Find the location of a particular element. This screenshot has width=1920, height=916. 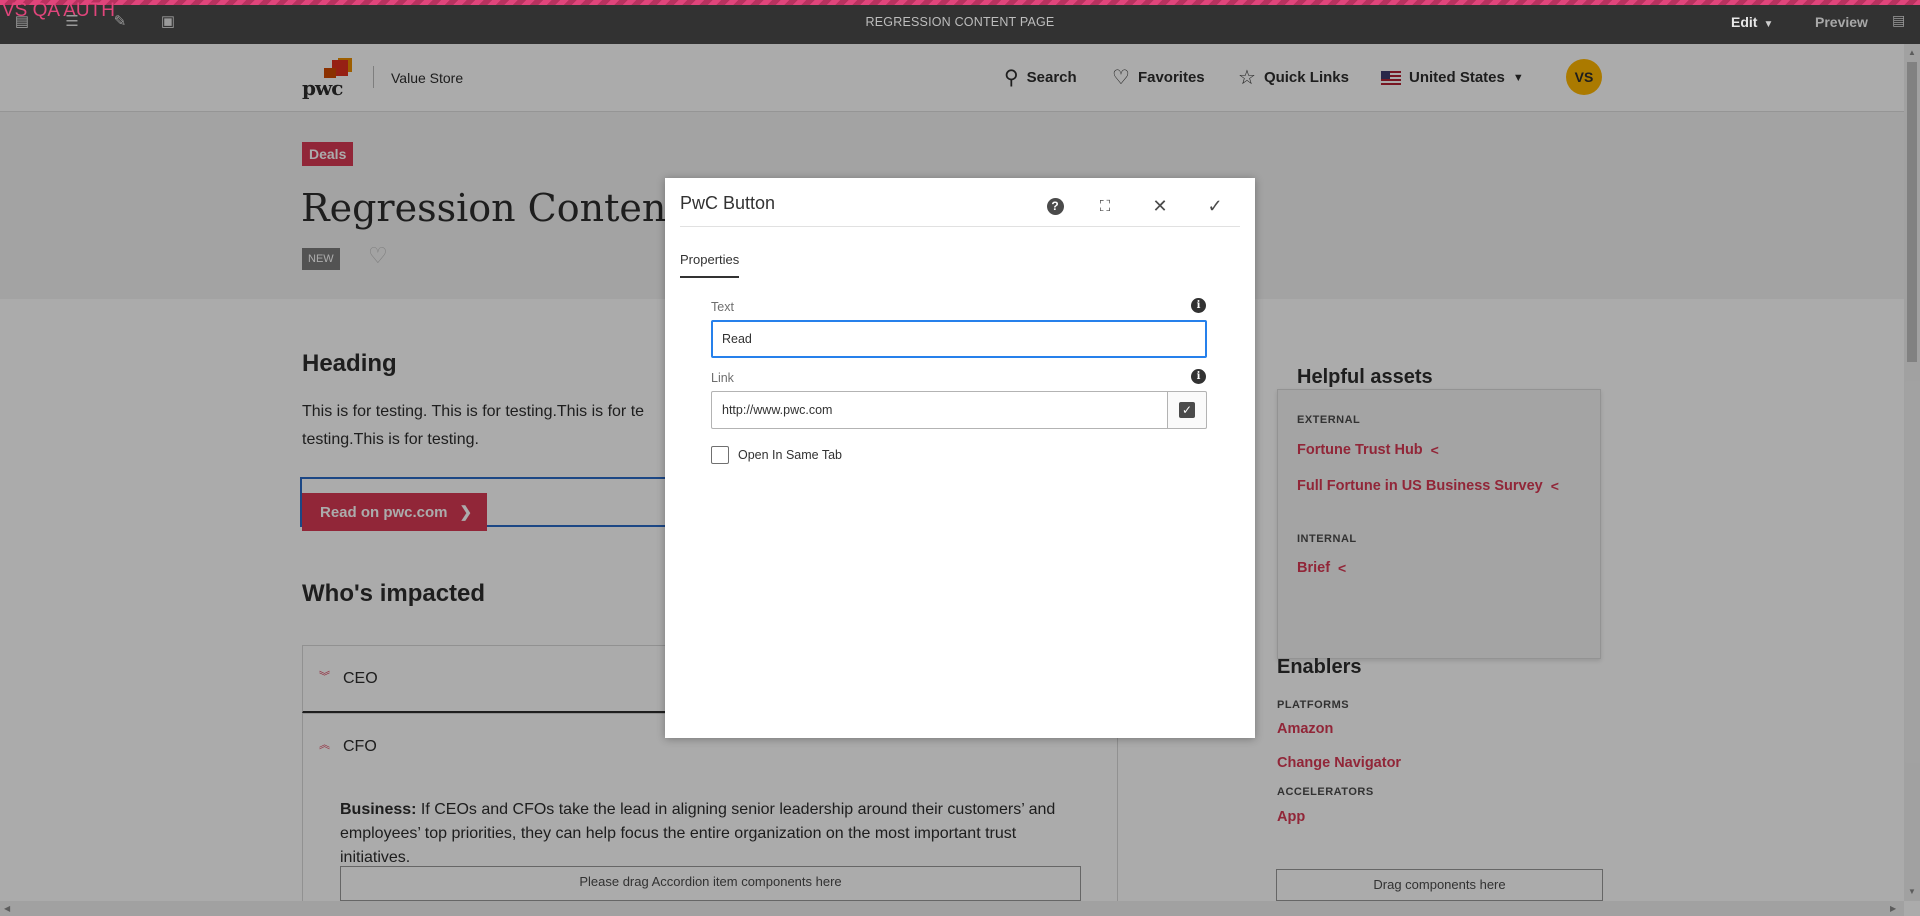

dialog-header-divider is located at coordinates (960, 226).